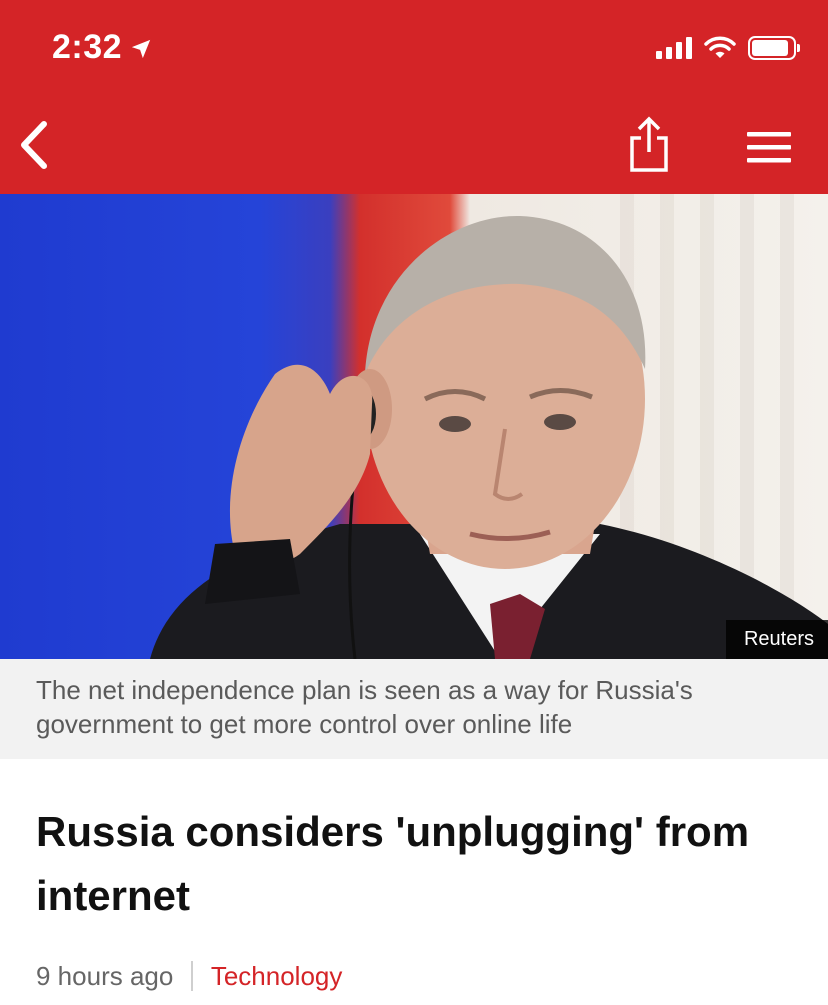 Image resolution: width=828 pixels, height=1005 pixels. I want to click on status-time: 2:32, so click(87, 47).